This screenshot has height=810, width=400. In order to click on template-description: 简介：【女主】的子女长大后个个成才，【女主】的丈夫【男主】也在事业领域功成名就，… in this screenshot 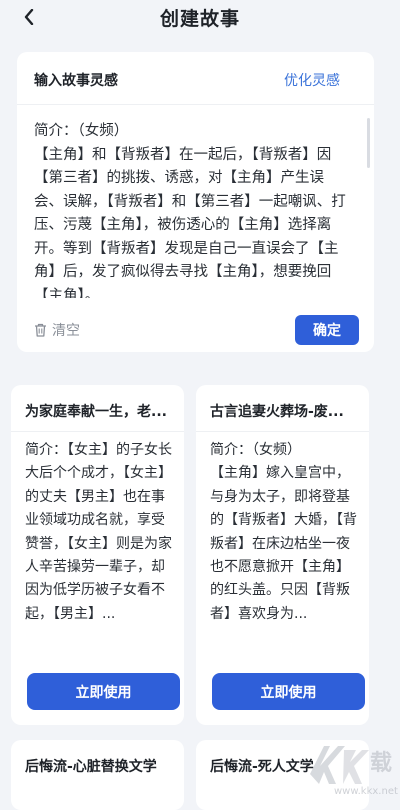, I will do `click(98, 532)`.